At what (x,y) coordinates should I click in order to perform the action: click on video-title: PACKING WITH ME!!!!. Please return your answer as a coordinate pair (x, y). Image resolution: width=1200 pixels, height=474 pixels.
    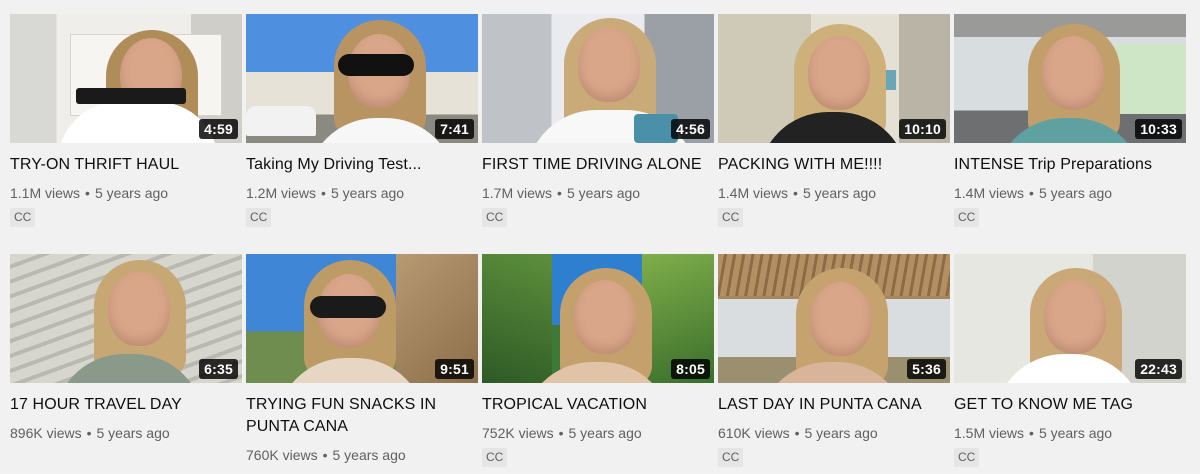
    Looking at the image, I should click on (834, 165).